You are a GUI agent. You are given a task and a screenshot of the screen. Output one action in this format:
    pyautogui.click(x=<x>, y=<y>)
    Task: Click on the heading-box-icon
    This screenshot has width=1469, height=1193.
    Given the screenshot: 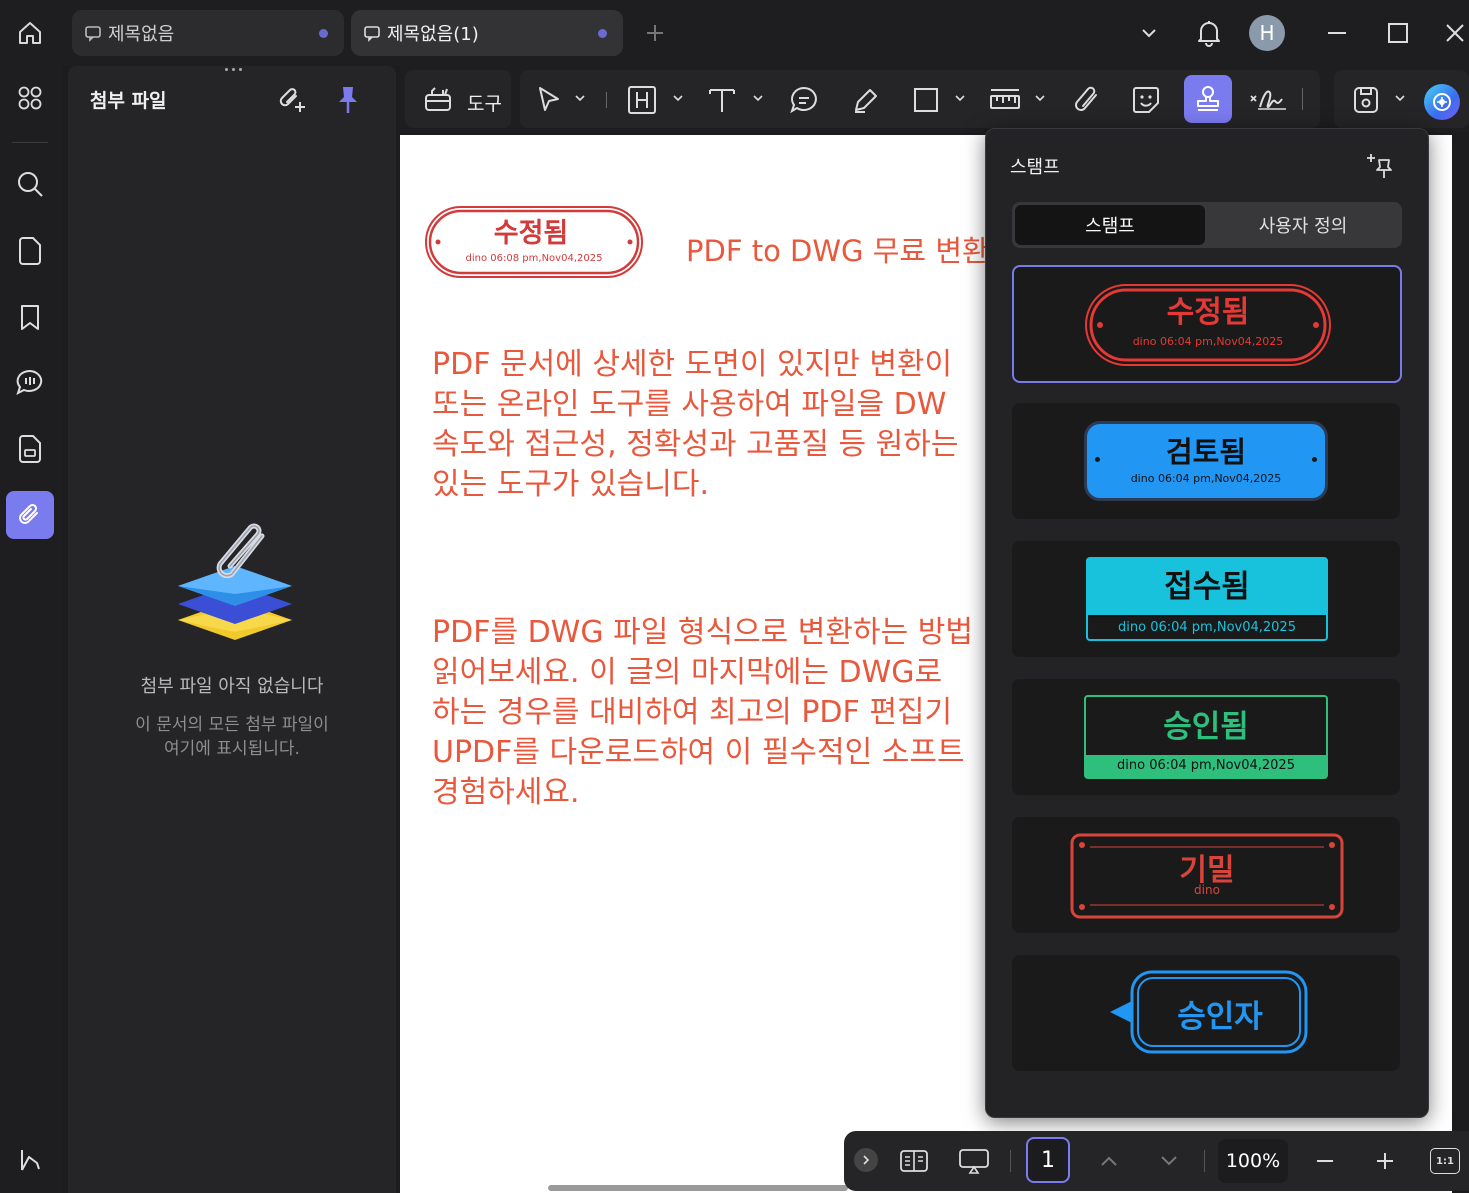 What is the action you would take?
    pyautogui.click(x=642, y=100)
    